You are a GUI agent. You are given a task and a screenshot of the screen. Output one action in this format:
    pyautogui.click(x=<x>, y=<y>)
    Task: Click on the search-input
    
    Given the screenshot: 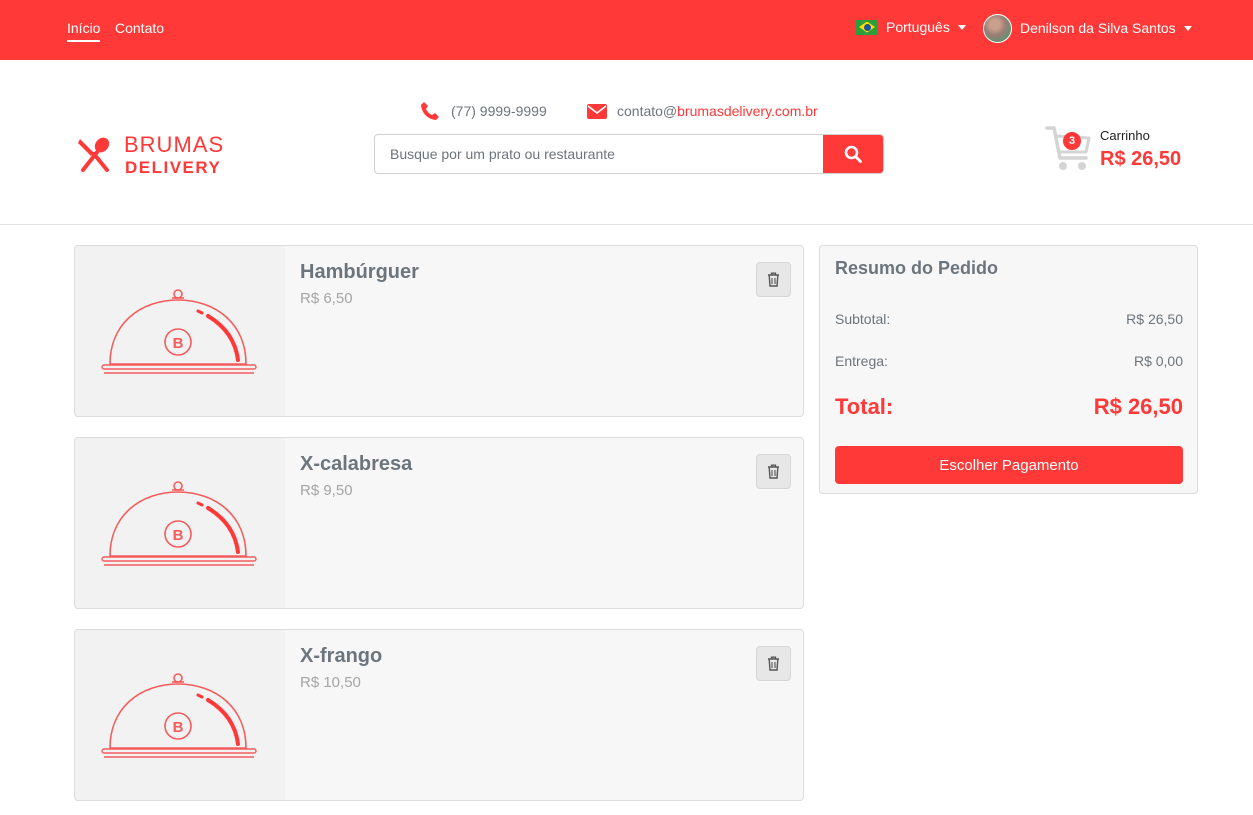 What is the action you would take?
    pyautogui.click(x=599, y=154)
    